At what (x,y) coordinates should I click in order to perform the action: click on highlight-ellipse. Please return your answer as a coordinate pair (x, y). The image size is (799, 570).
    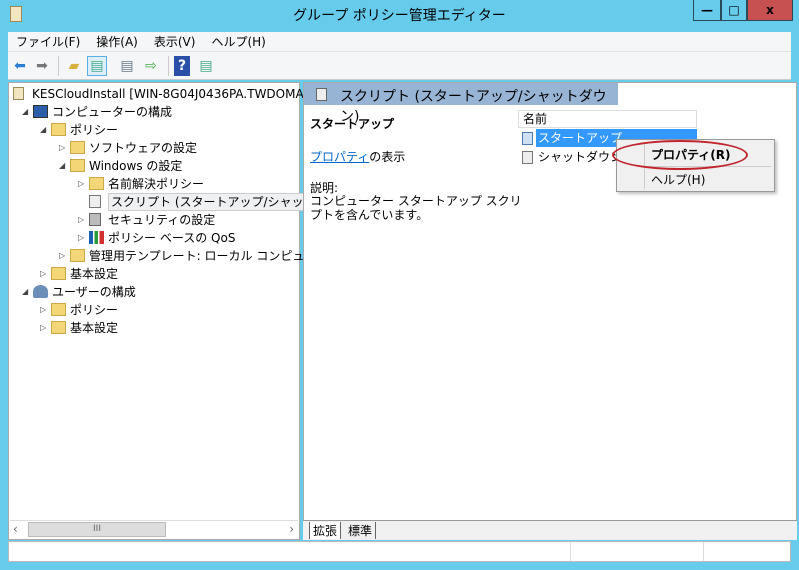
    Looking at the image, I should click on (680, 155).